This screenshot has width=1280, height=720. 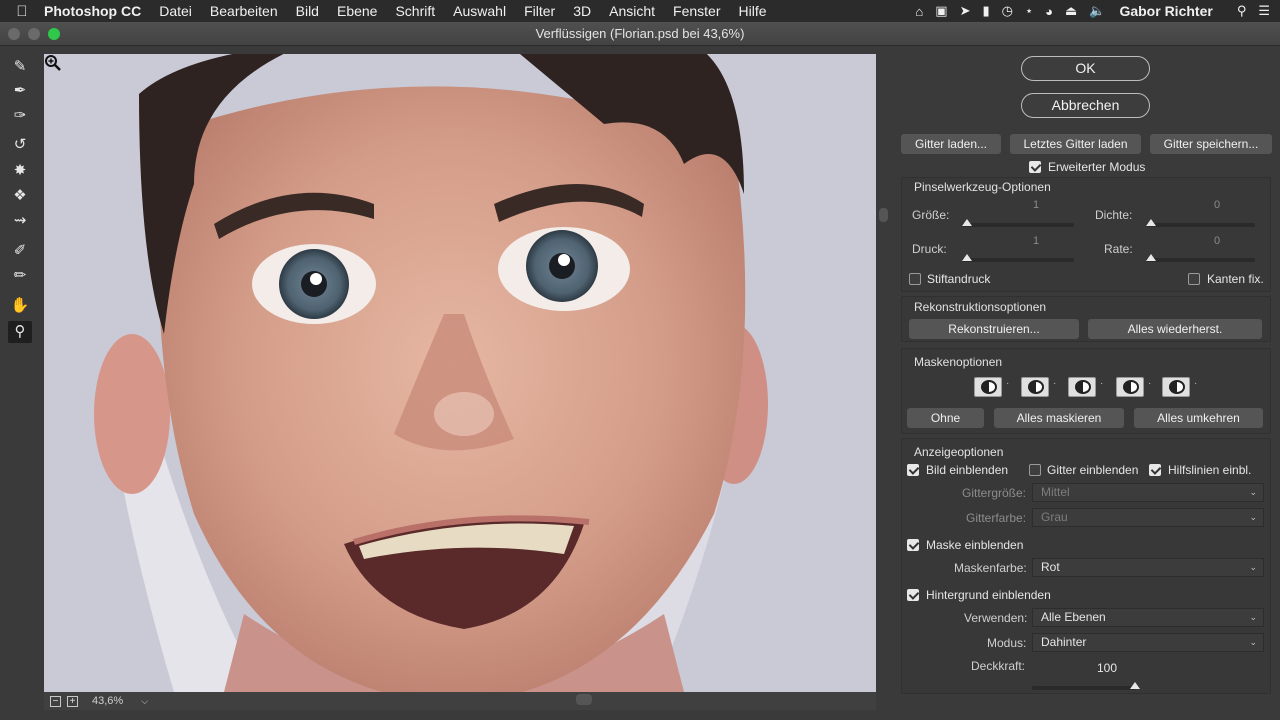 What do you see at coordinates (975, 545) in the screenshot?
I see `show-mask-label: Maske einblenden` at bounding box center [975, 545].